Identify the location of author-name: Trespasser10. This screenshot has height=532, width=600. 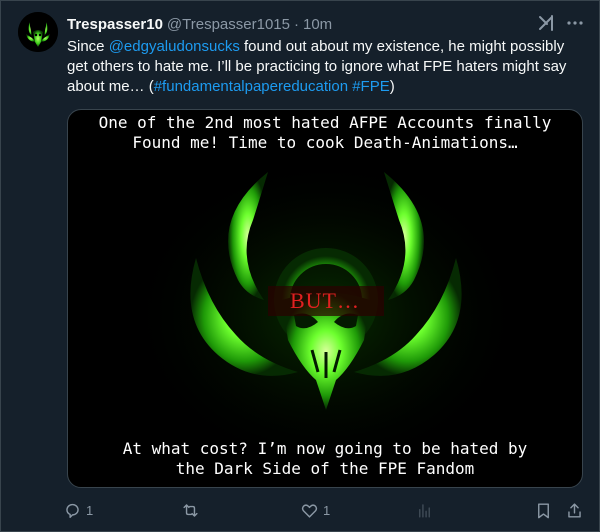
(115, 24).